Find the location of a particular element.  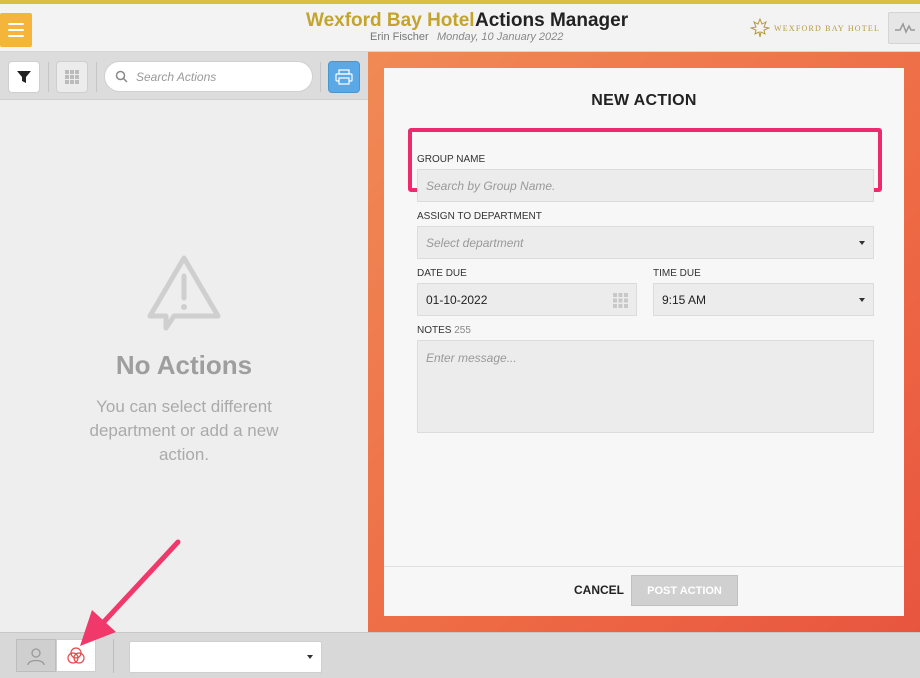

print-button is located at coordinates (344, 77).